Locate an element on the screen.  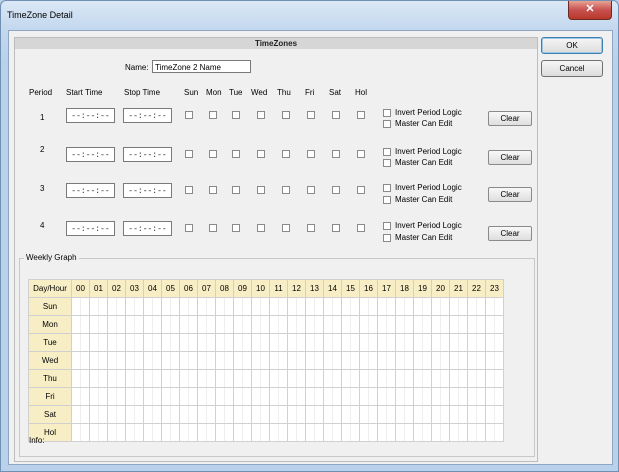
stop-time-header: Stop Time is located at coordinates (142, 92).